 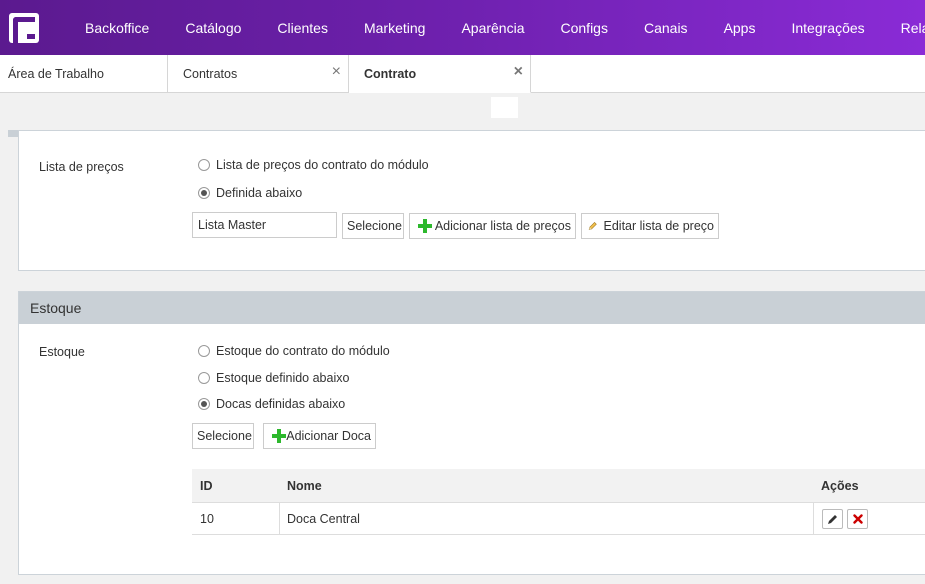 I want to click on add-dock-button: Adicionar Doca, so click(x=319, y=436).